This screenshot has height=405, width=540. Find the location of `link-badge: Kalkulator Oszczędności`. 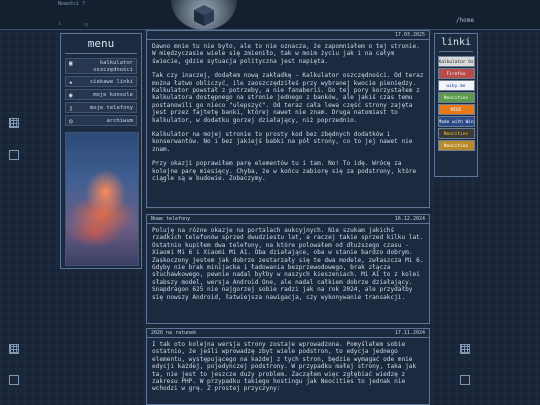

link-badge: Kalkulator Oszczędności is located at coordinates (456, 61).